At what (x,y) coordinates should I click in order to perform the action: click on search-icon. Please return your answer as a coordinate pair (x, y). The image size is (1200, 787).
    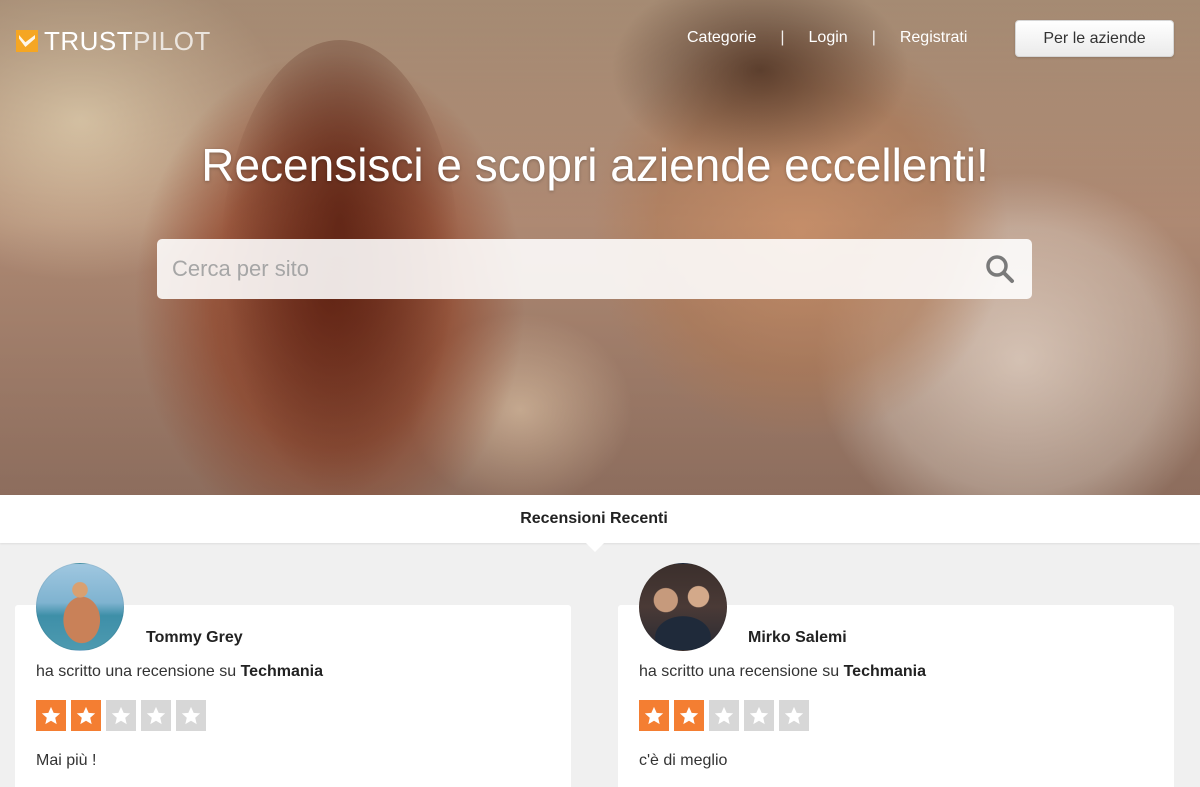
    Looking at the image, I should click on (1000, 269).